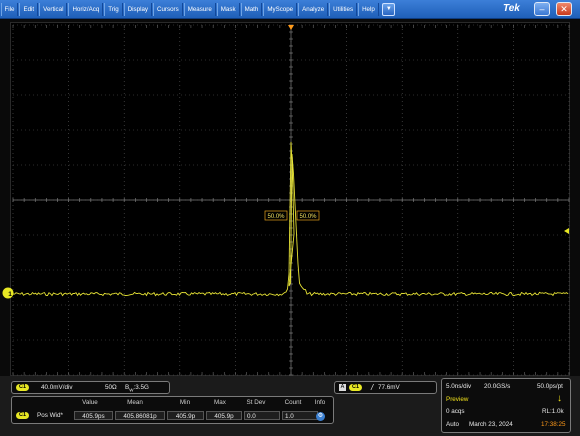  Describe the element at coordinates (185, 415) in the screenshot. I see `measurement-min: 405.9p` at that location.